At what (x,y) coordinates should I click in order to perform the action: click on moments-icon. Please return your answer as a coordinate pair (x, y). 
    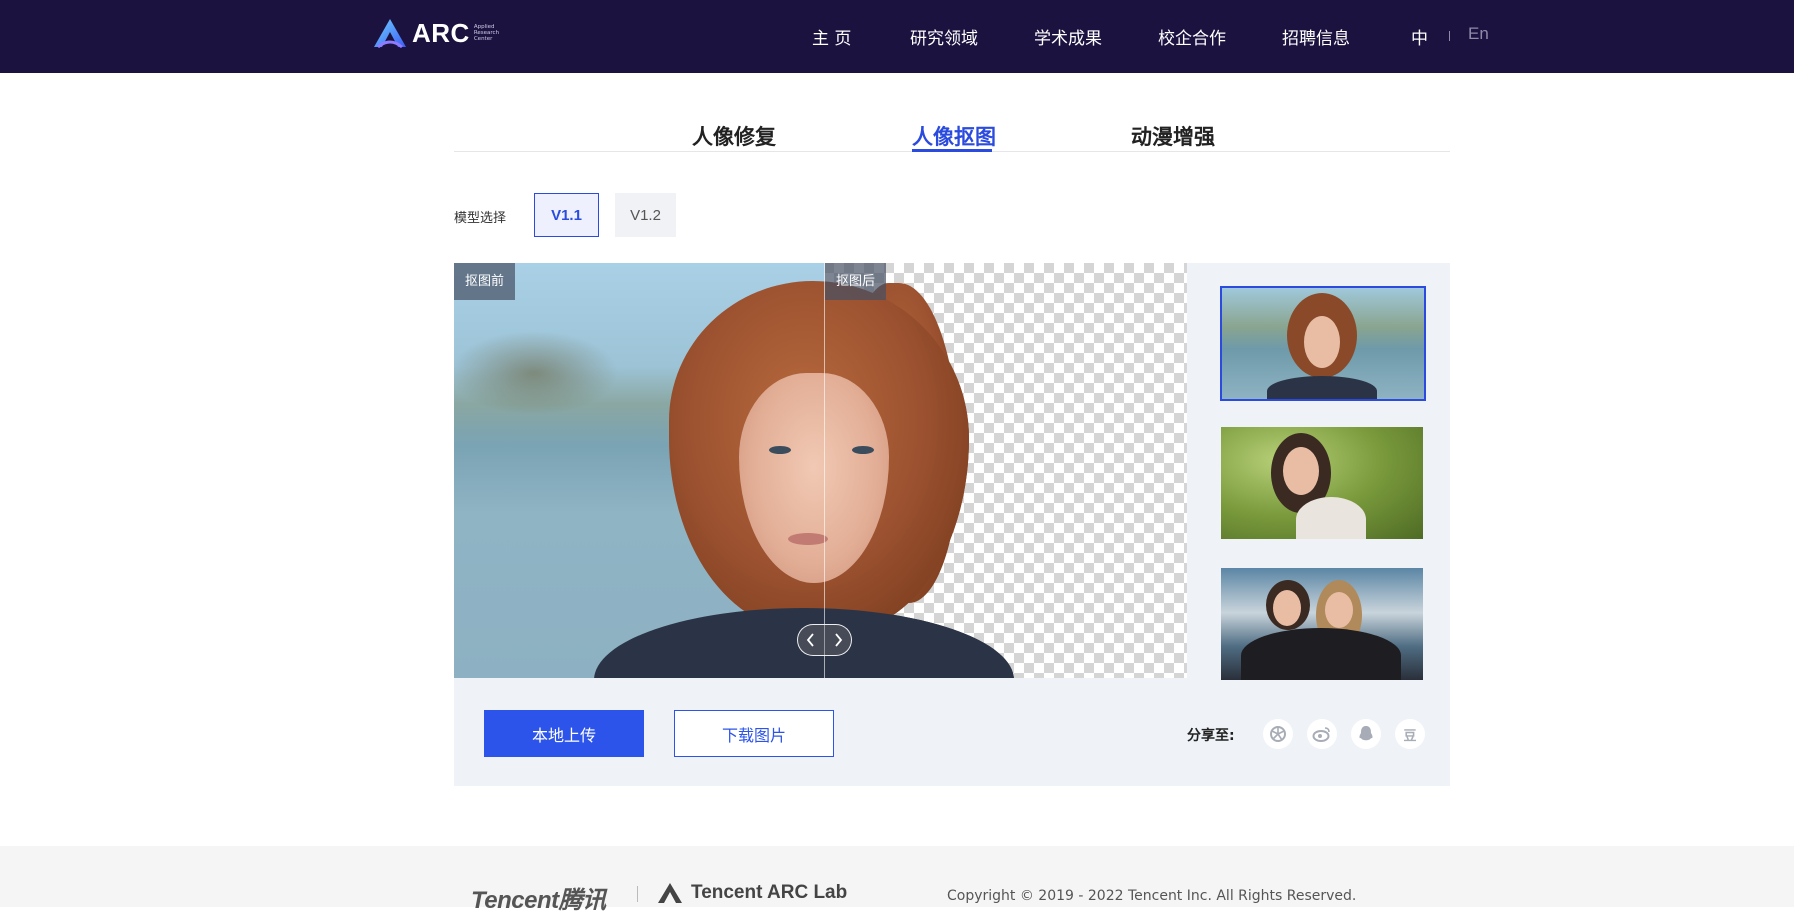
    Looking at the image, I should click on (1278, 734).